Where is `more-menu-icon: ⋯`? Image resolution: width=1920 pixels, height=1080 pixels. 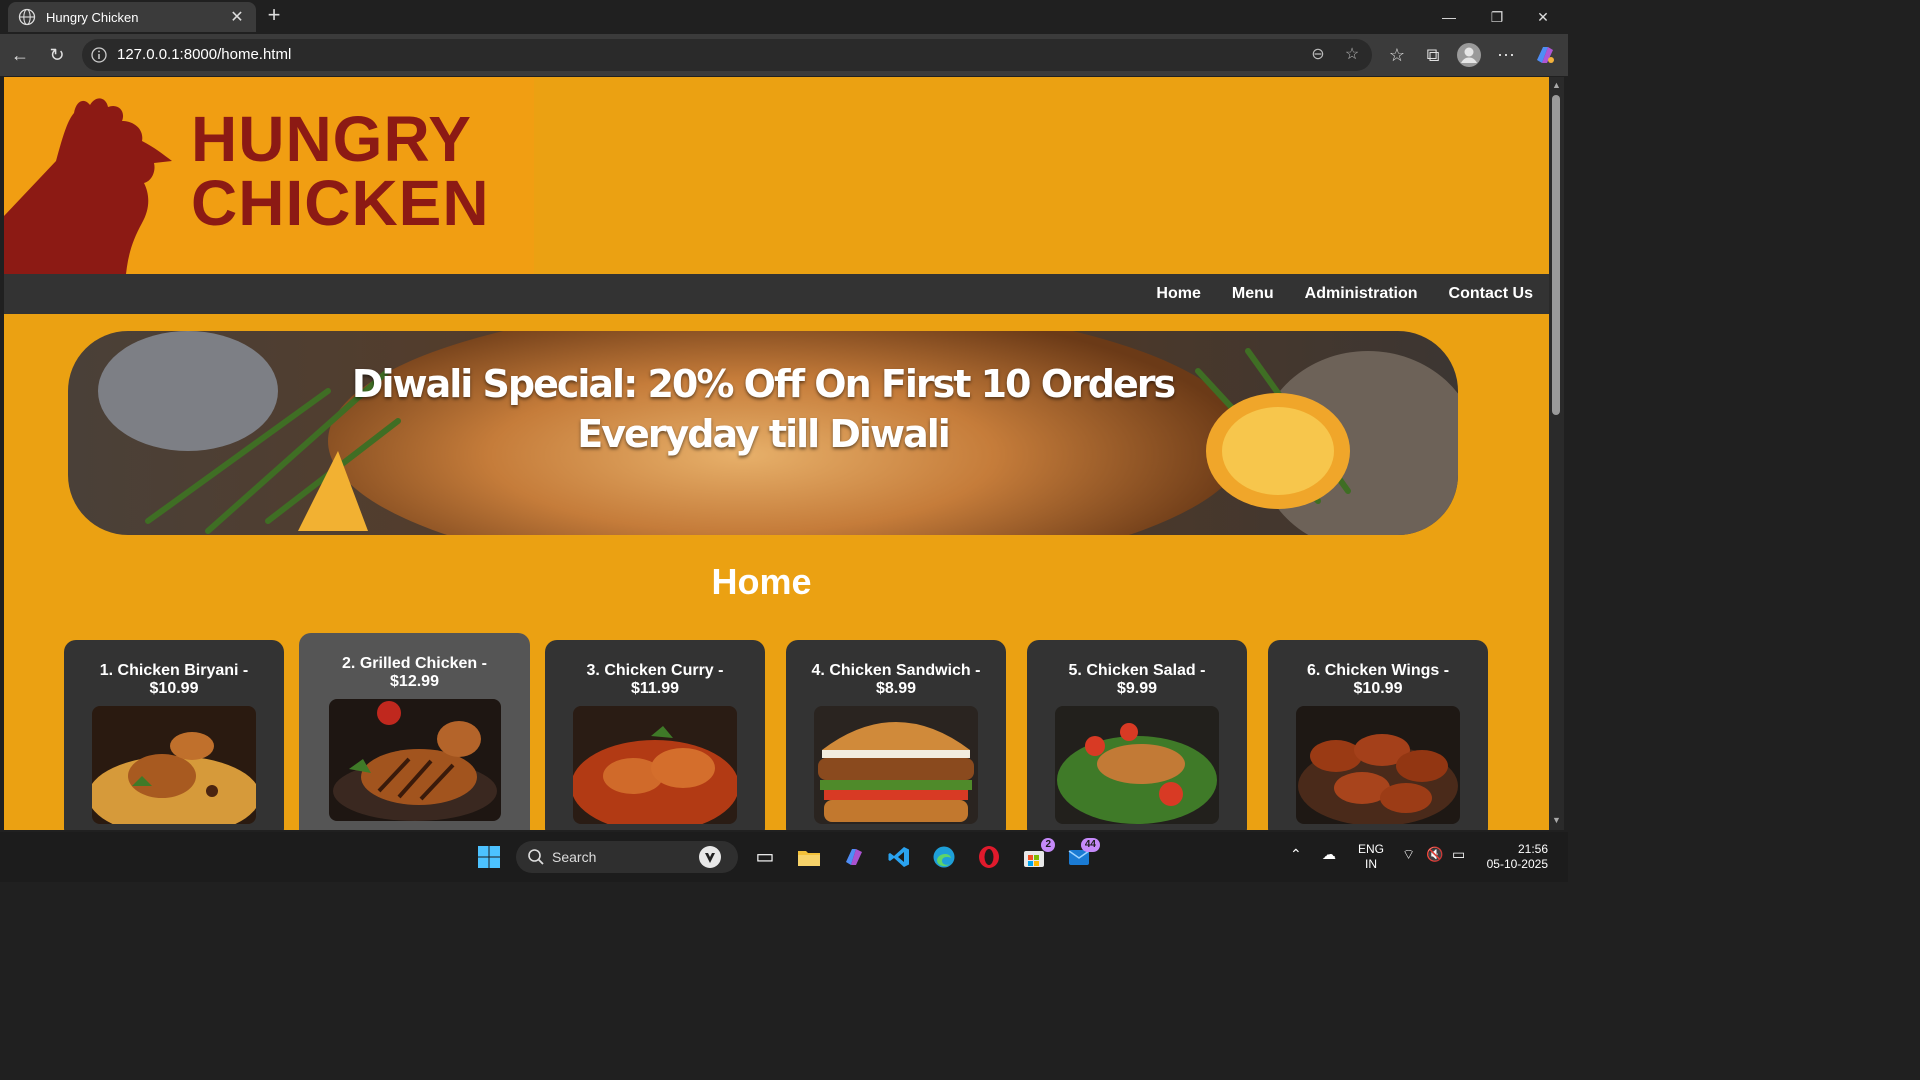 more-menu-icon: ⋯ is located at coordinates (1506, 55).